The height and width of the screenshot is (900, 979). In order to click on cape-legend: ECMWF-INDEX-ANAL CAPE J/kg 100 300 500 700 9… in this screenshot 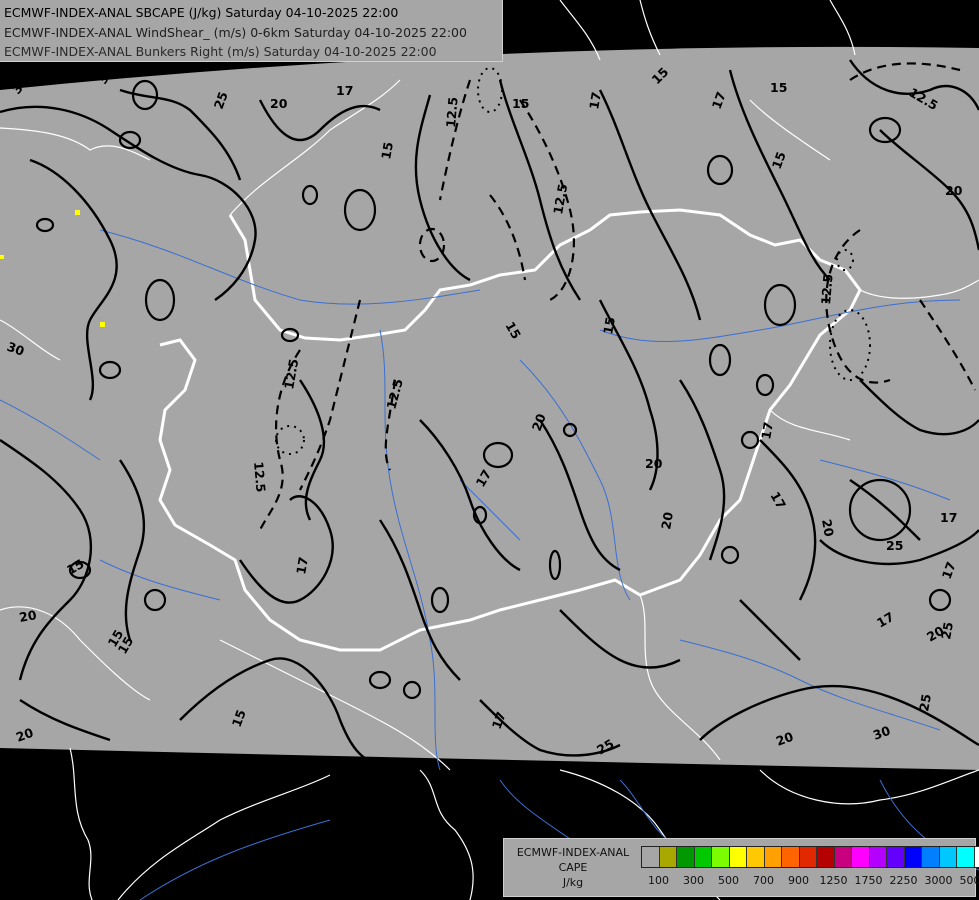, I will do `click(741, 867)`.